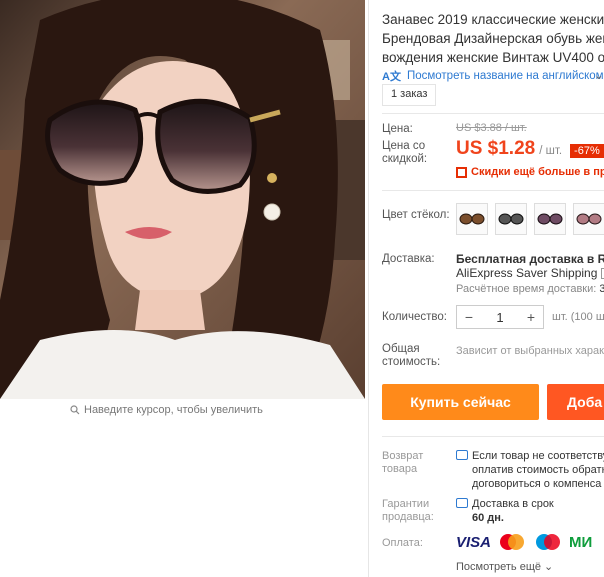  Describe the element at coordinates (474, 542) in the screenshot. I see `visa-logo: VISA` at that location.